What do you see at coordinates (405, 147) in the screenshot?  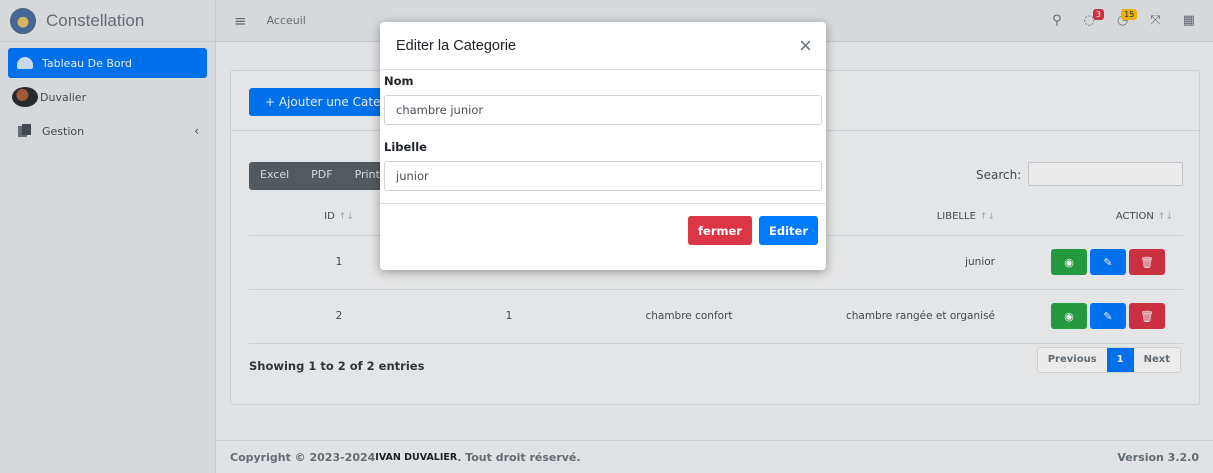 I see `libelle-label: Libelle` at bounding box center [405, 147].